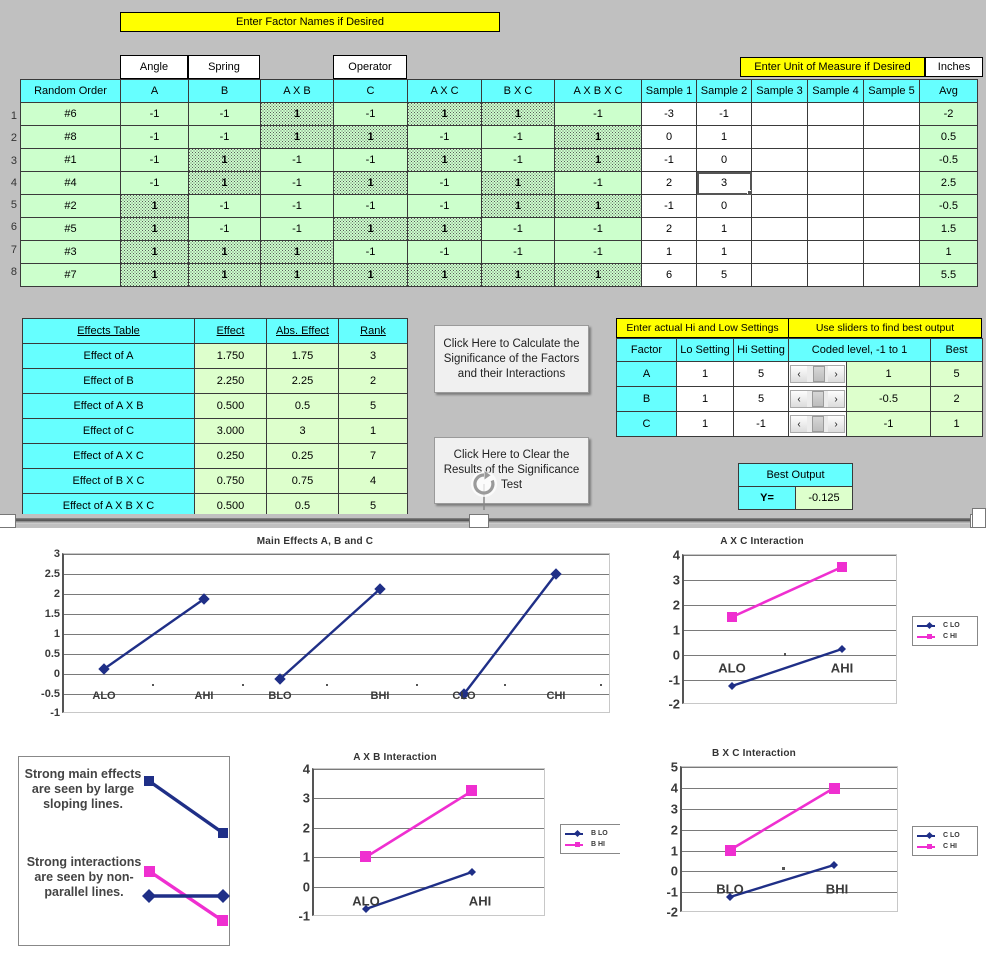 The width and height of the screenshot is (986, 976). Describe the element at coordinates (705, 424) in the screenshot. I see `settings-lo: 1` at that location.